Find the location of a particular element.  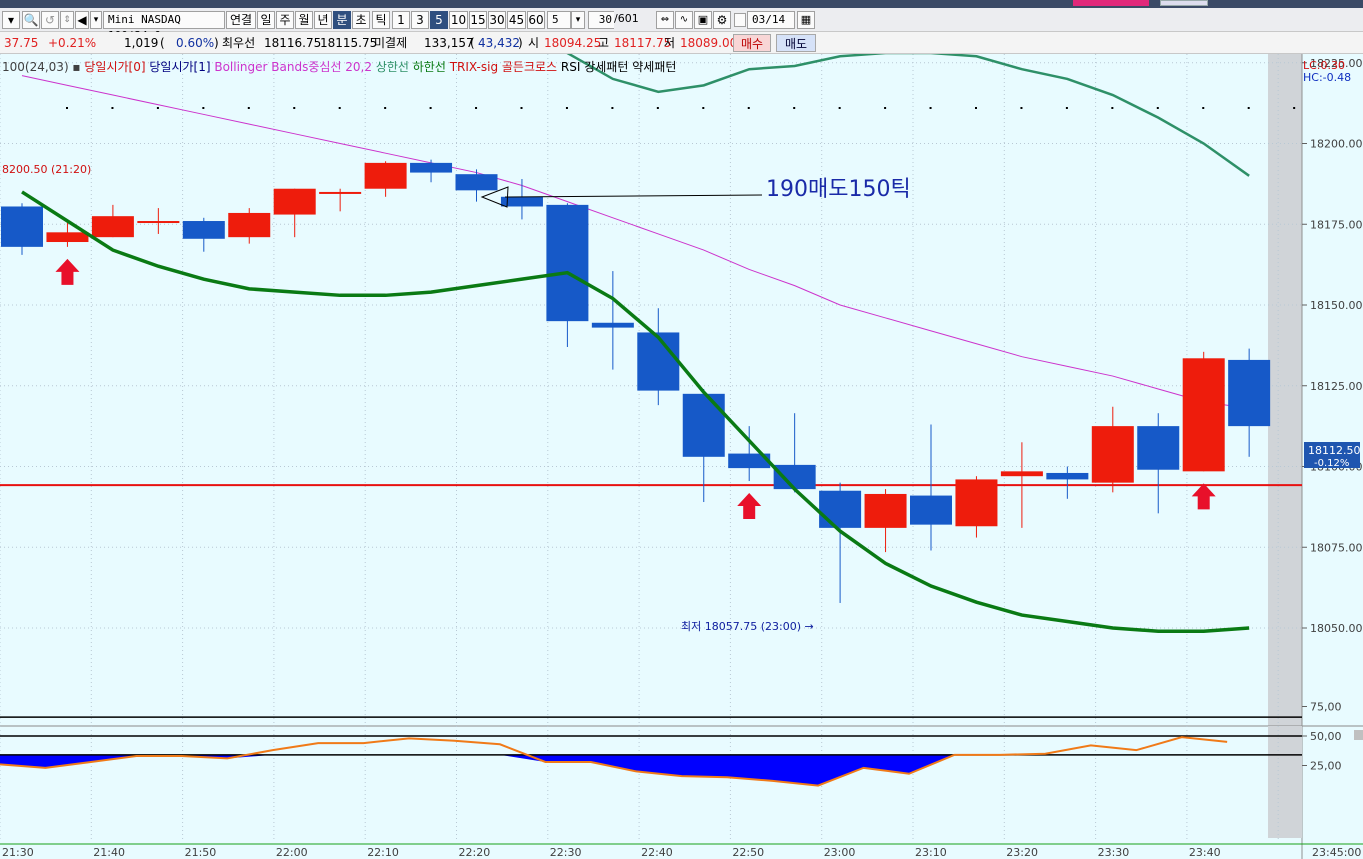

search-icon: 🔍 is located at coordinates (31, 20).